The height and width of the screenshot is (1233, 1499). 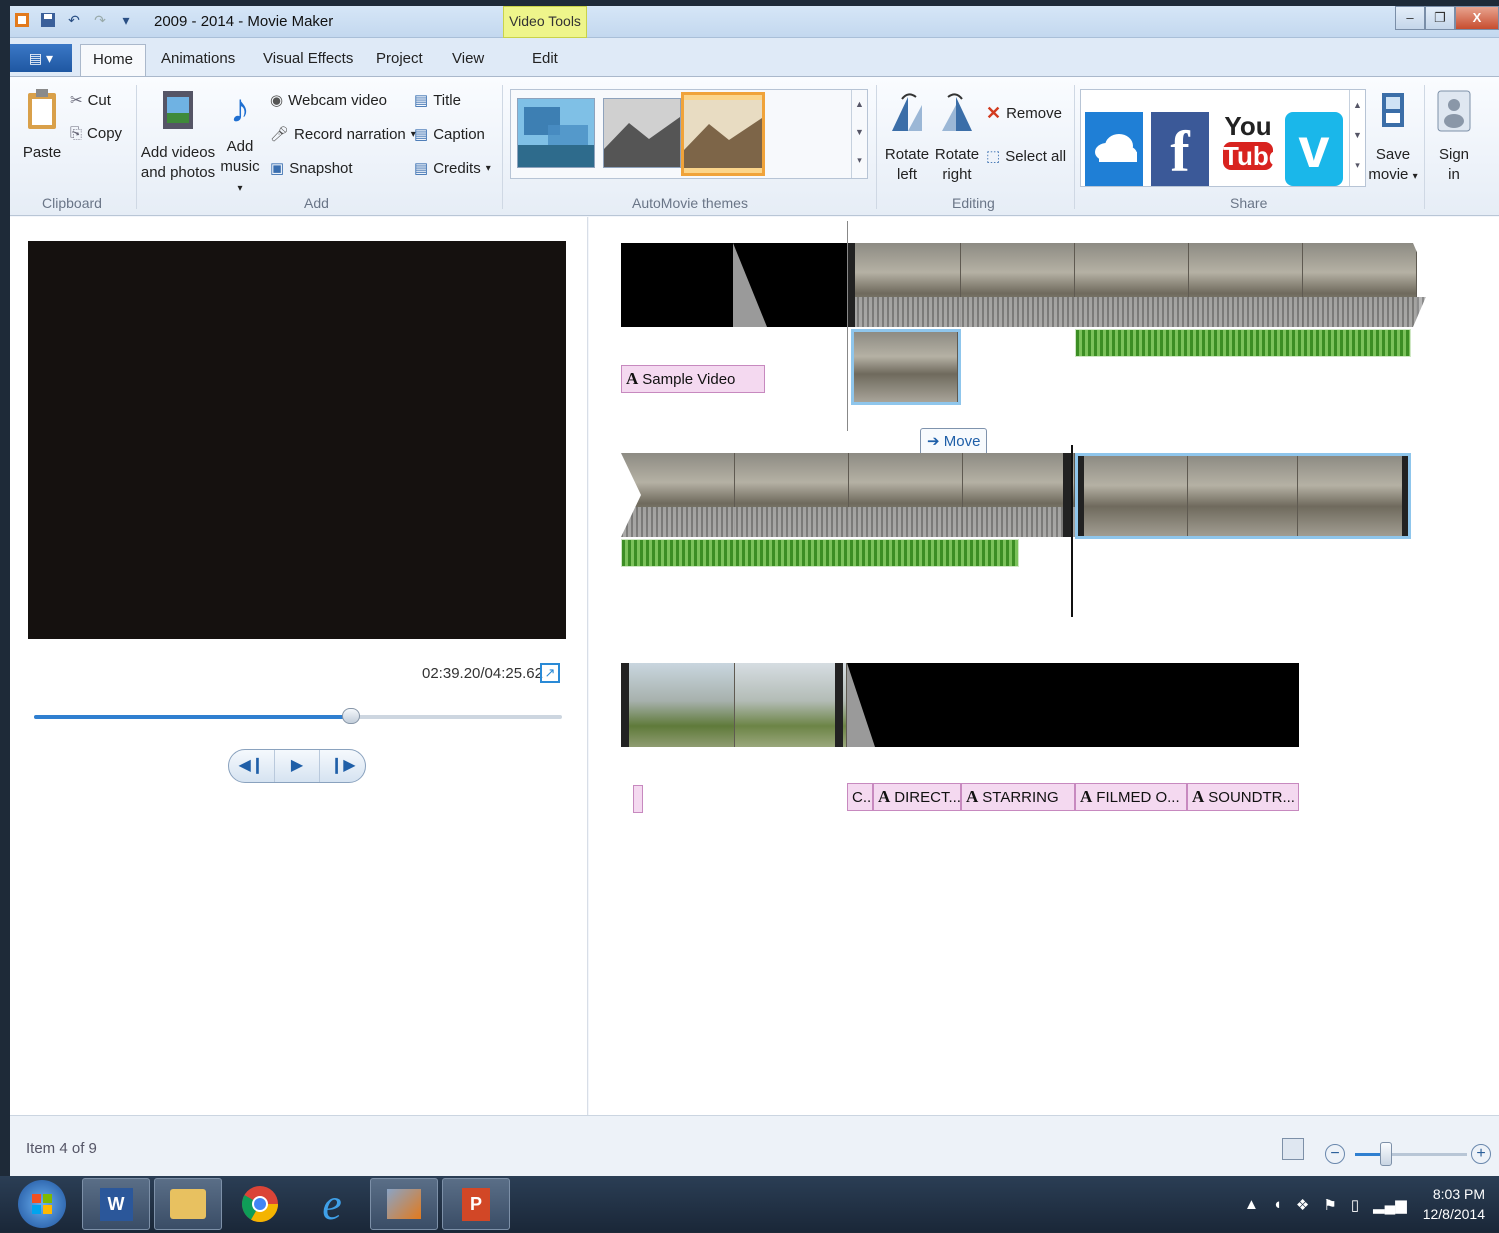 What do you see at coordinates (907, 114) in the screenshot?
I see `rotate-left-icon` at bounding box center [907, 114].